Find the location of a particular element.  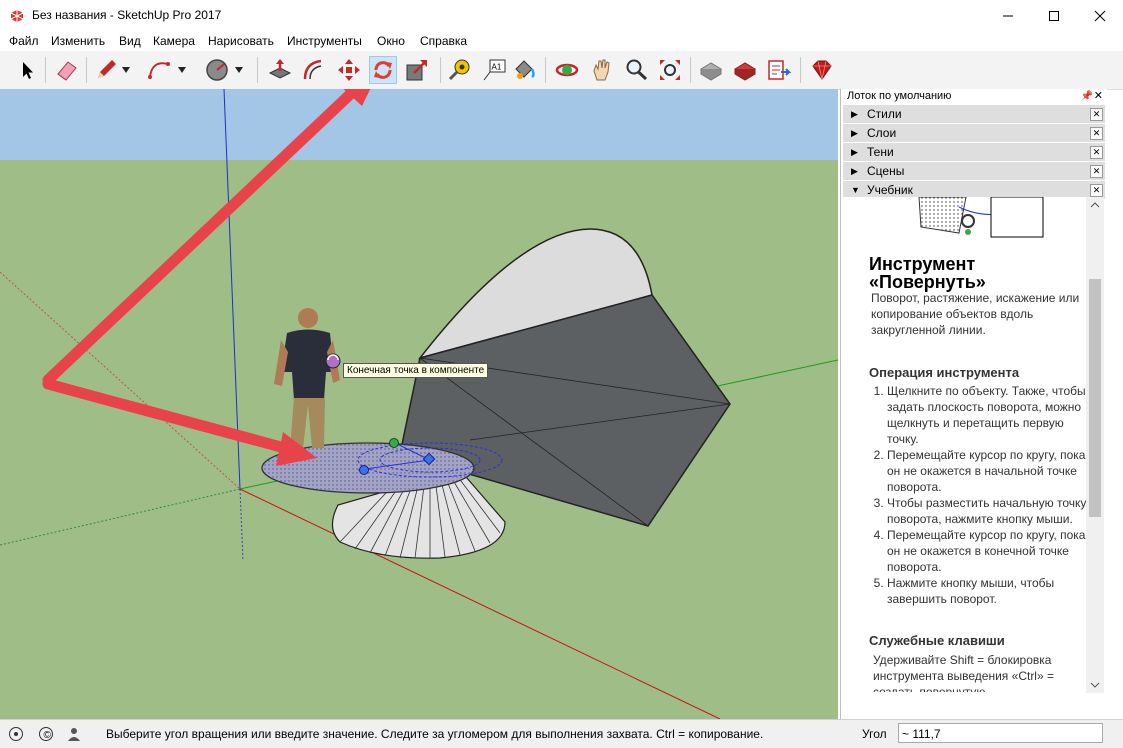

tape-measure-tool-button is located at coordinates (460, 70).